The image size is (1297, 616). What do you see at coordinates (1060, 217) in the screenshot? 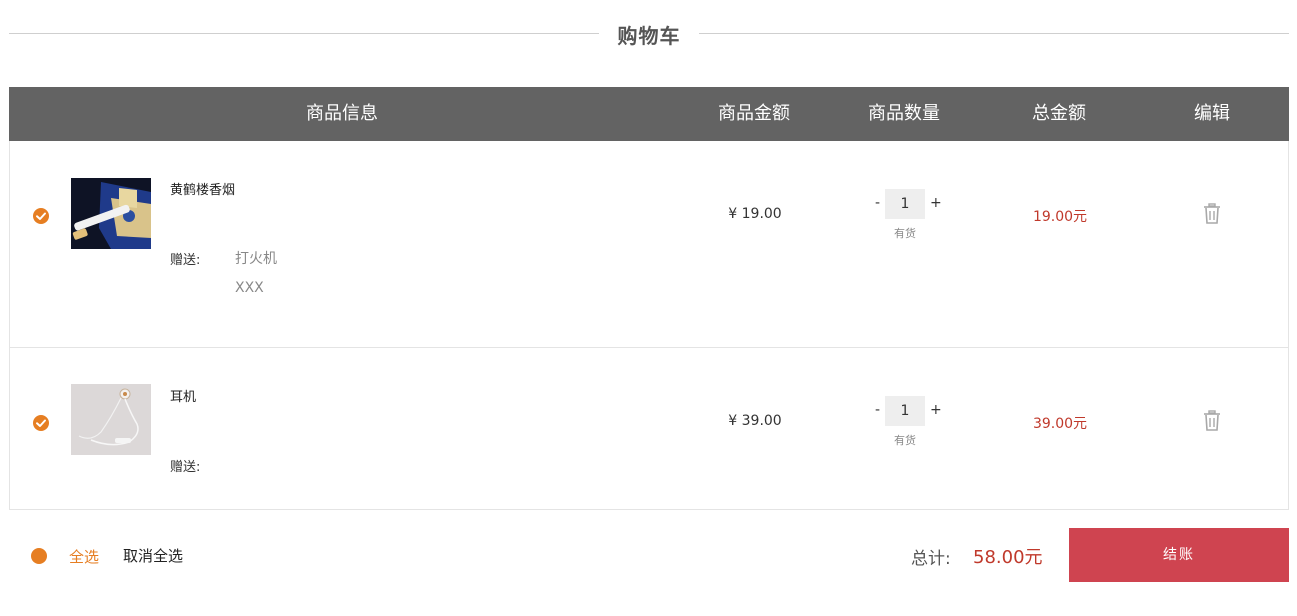
I see `item-total: 19.00元` at bounding box center [1060, 217].